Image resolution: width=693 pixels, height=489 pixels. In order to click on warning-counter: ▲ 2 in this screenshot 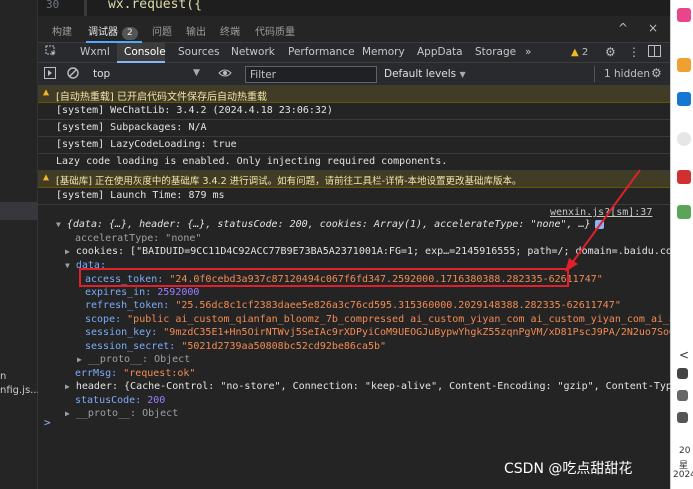, I will do `click(579, 52)`.